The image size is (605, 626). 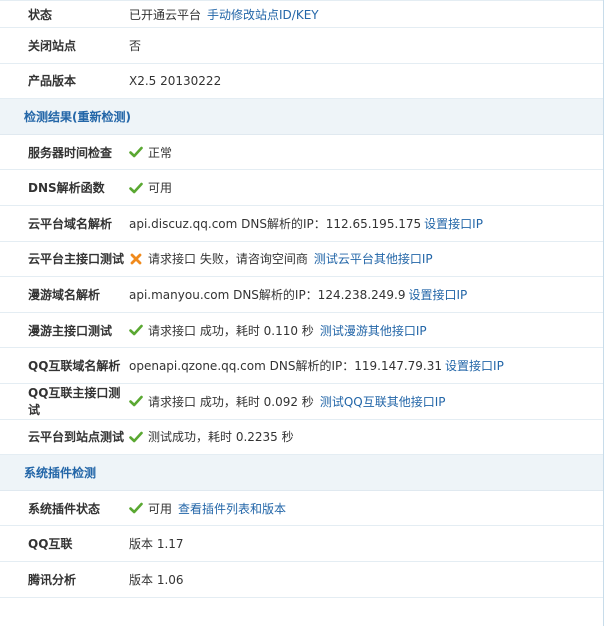 What do you see at coordinates (301, 473) in the screenshot?
I see `section-system-plugins: 系统插件检测` at bounding box center [301, 473].